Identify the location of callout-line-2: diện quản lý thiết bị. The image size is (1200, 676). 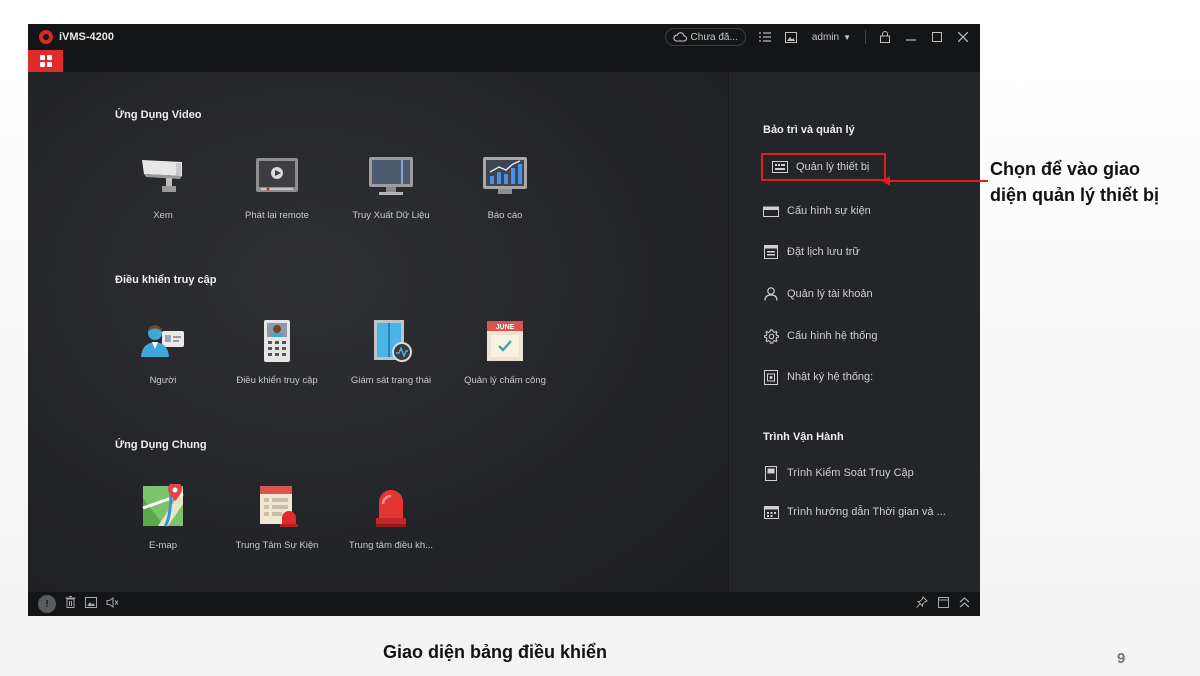
(1075, 195).